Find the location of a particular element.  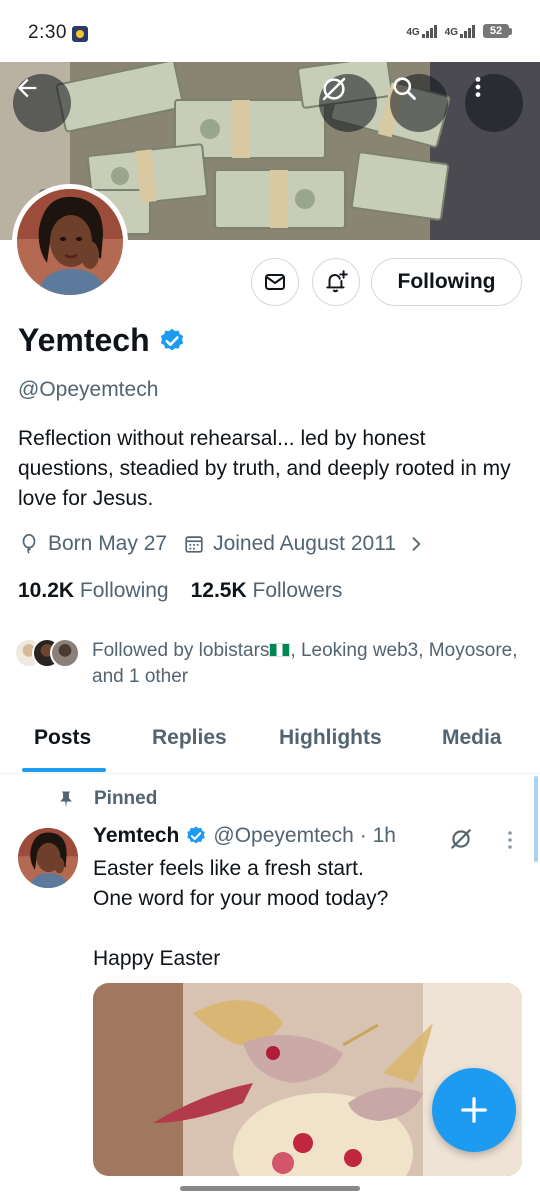

compose-post-button is located at coordinates (474, 1110).